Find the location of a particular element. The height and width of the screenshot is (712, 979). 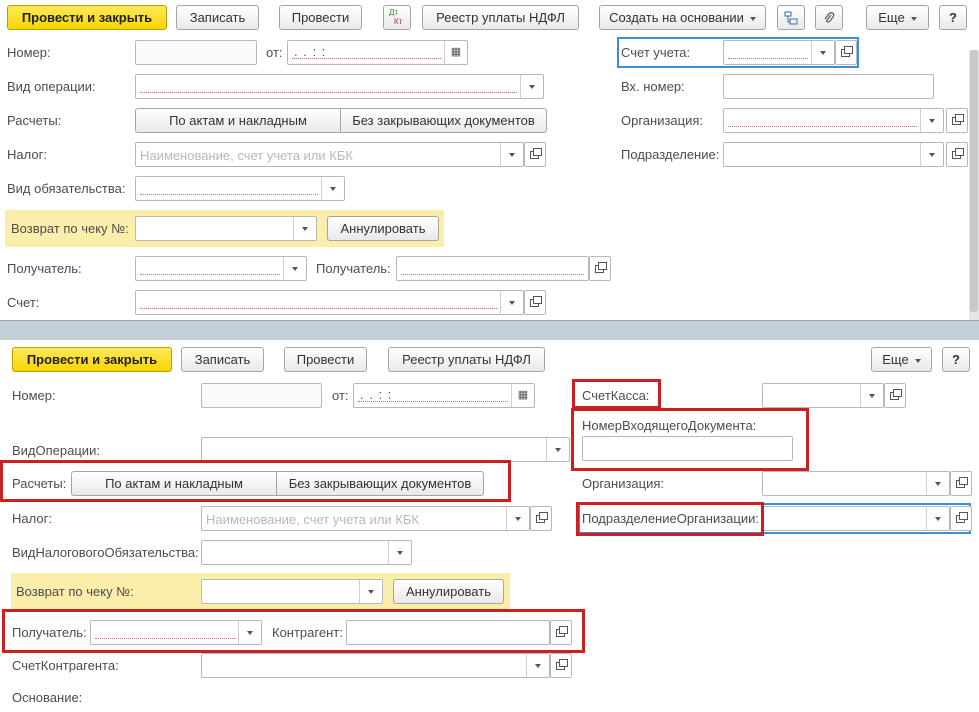

department-select is located at coordinates (833, 154).